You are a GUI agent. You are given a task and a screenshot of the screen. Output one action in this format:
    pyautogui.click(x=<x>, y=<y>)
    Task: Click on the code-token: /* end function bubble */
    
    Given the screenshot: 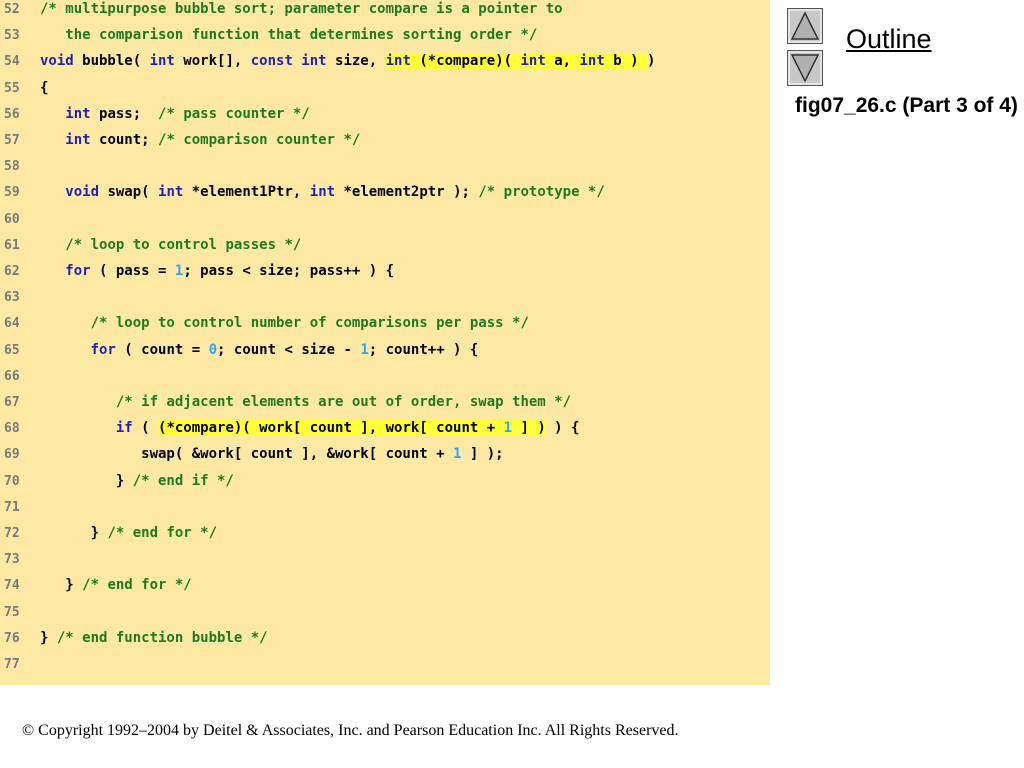 What is the action you would take?
    pyautogui.click(x=162, y=637)
    